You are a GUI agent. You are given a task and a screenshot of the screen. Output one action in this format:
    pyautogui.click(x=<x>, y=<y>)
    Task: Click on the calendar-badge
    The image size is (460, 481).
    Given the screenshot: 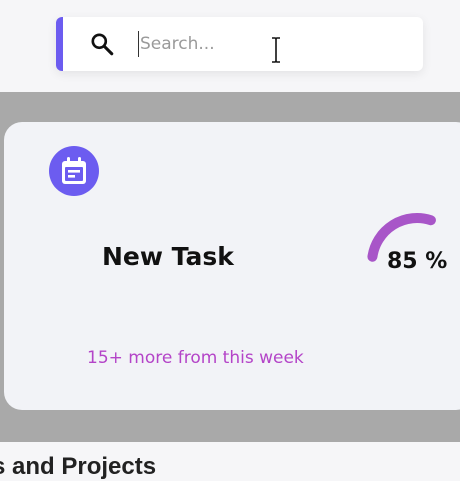 What is the action you would take?
    pyautogui.click(x=74, y=171)
    